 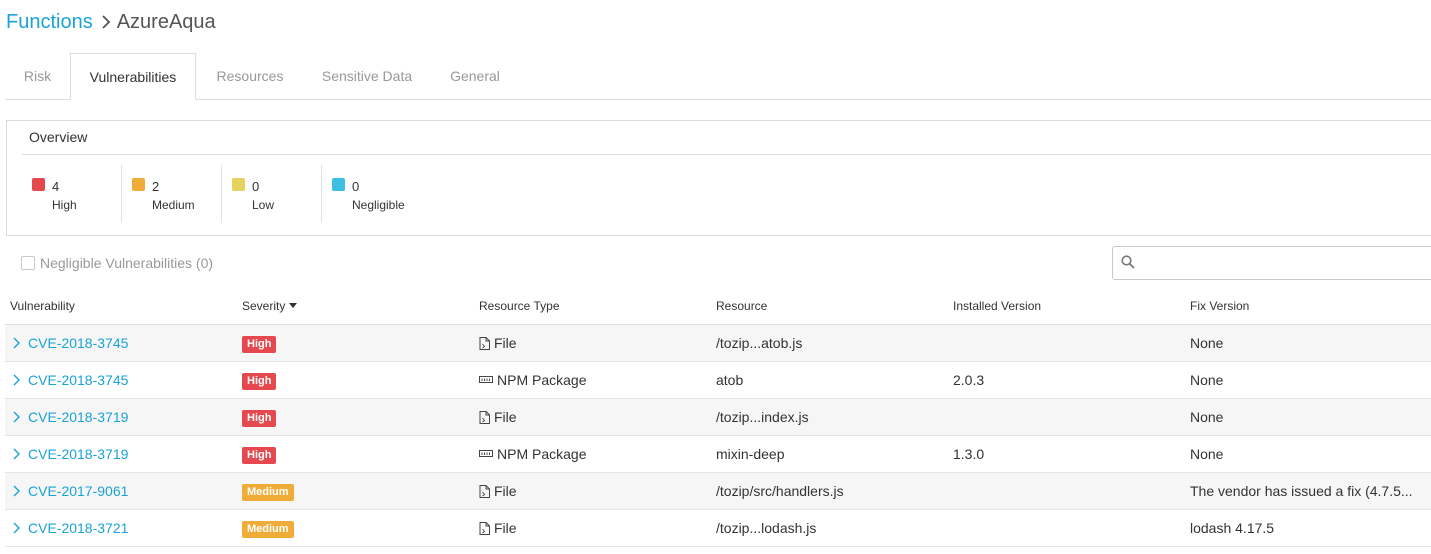 What do you see at coordinates (272, 194) in the screenshot?
I see `count-low: 0 Low` at bounding box center [272, 194].